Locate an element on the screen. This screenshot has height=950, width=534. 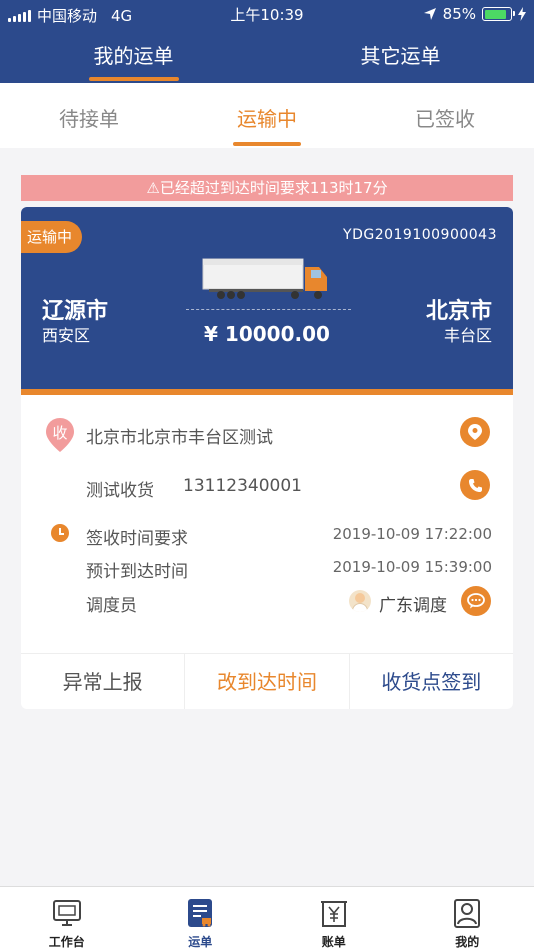
bill-icon is located at coordinates (333, 914).